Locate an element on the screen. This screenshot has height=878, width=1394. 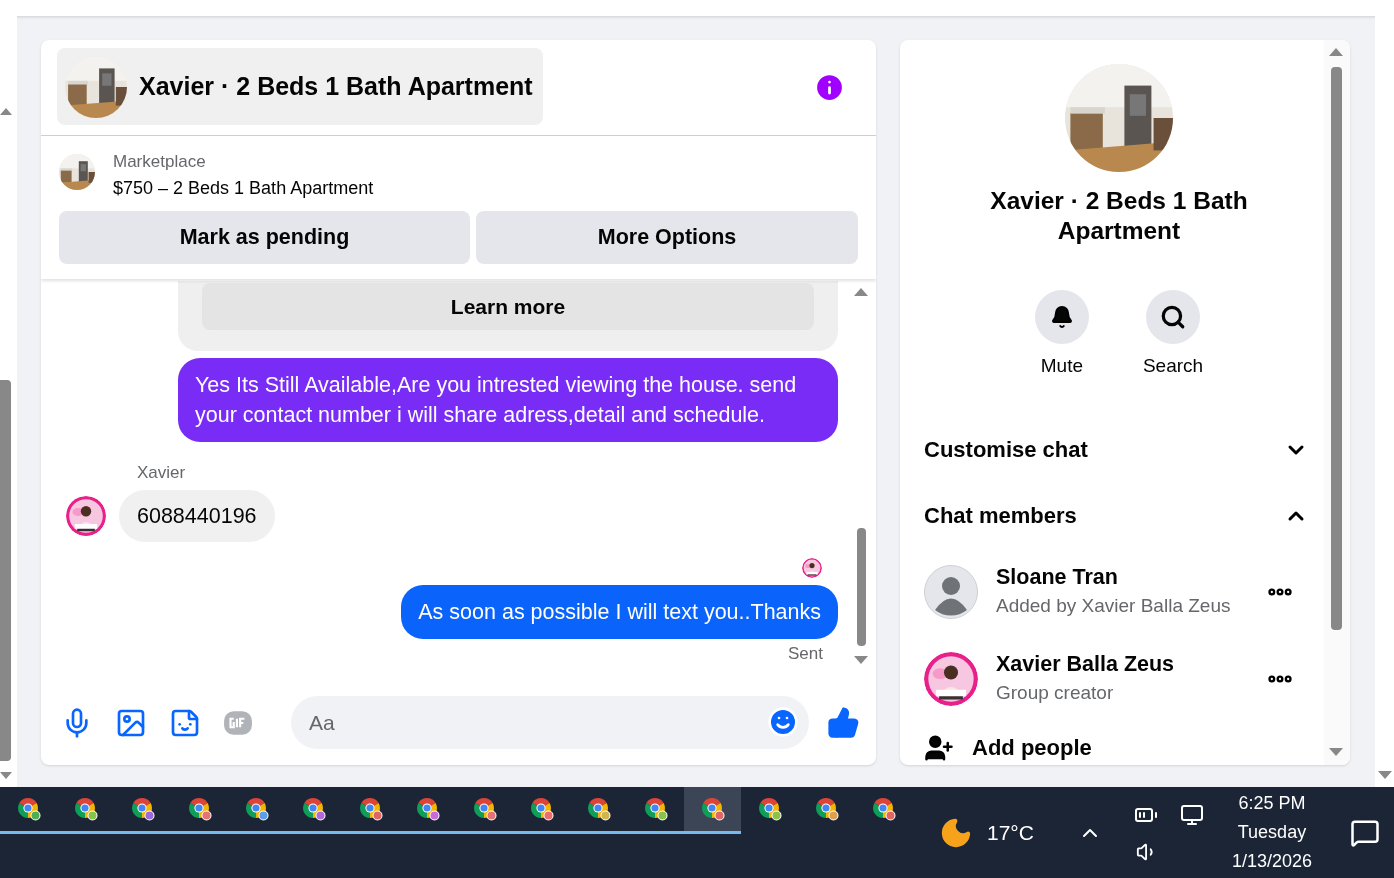
clock: 6:25 PM Tuesday 1/13/2026 is located at coordinates (1271, 832).